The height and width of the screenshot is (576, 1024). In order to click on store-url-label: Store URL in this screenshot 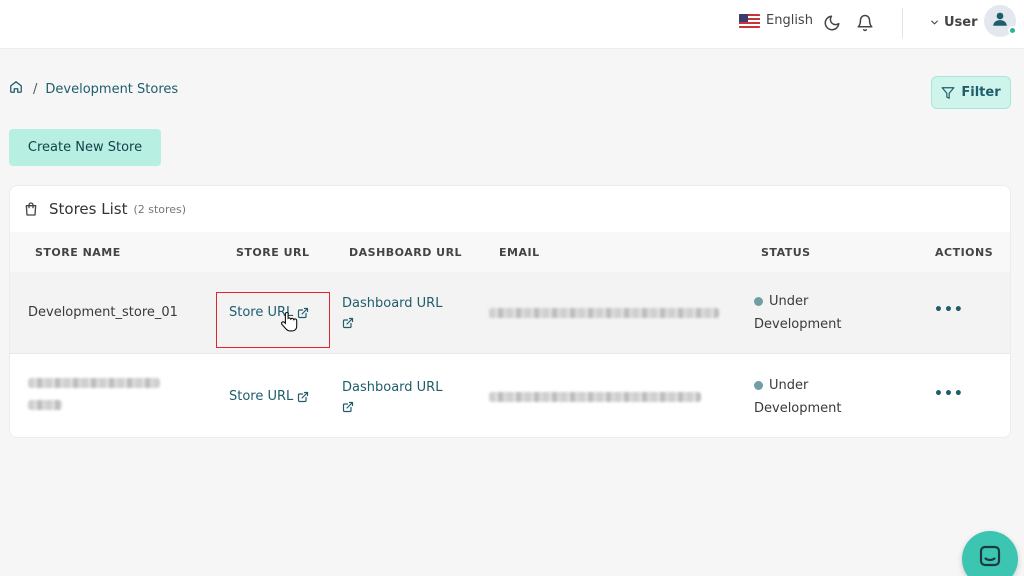, I will do `click(261, 396)`.